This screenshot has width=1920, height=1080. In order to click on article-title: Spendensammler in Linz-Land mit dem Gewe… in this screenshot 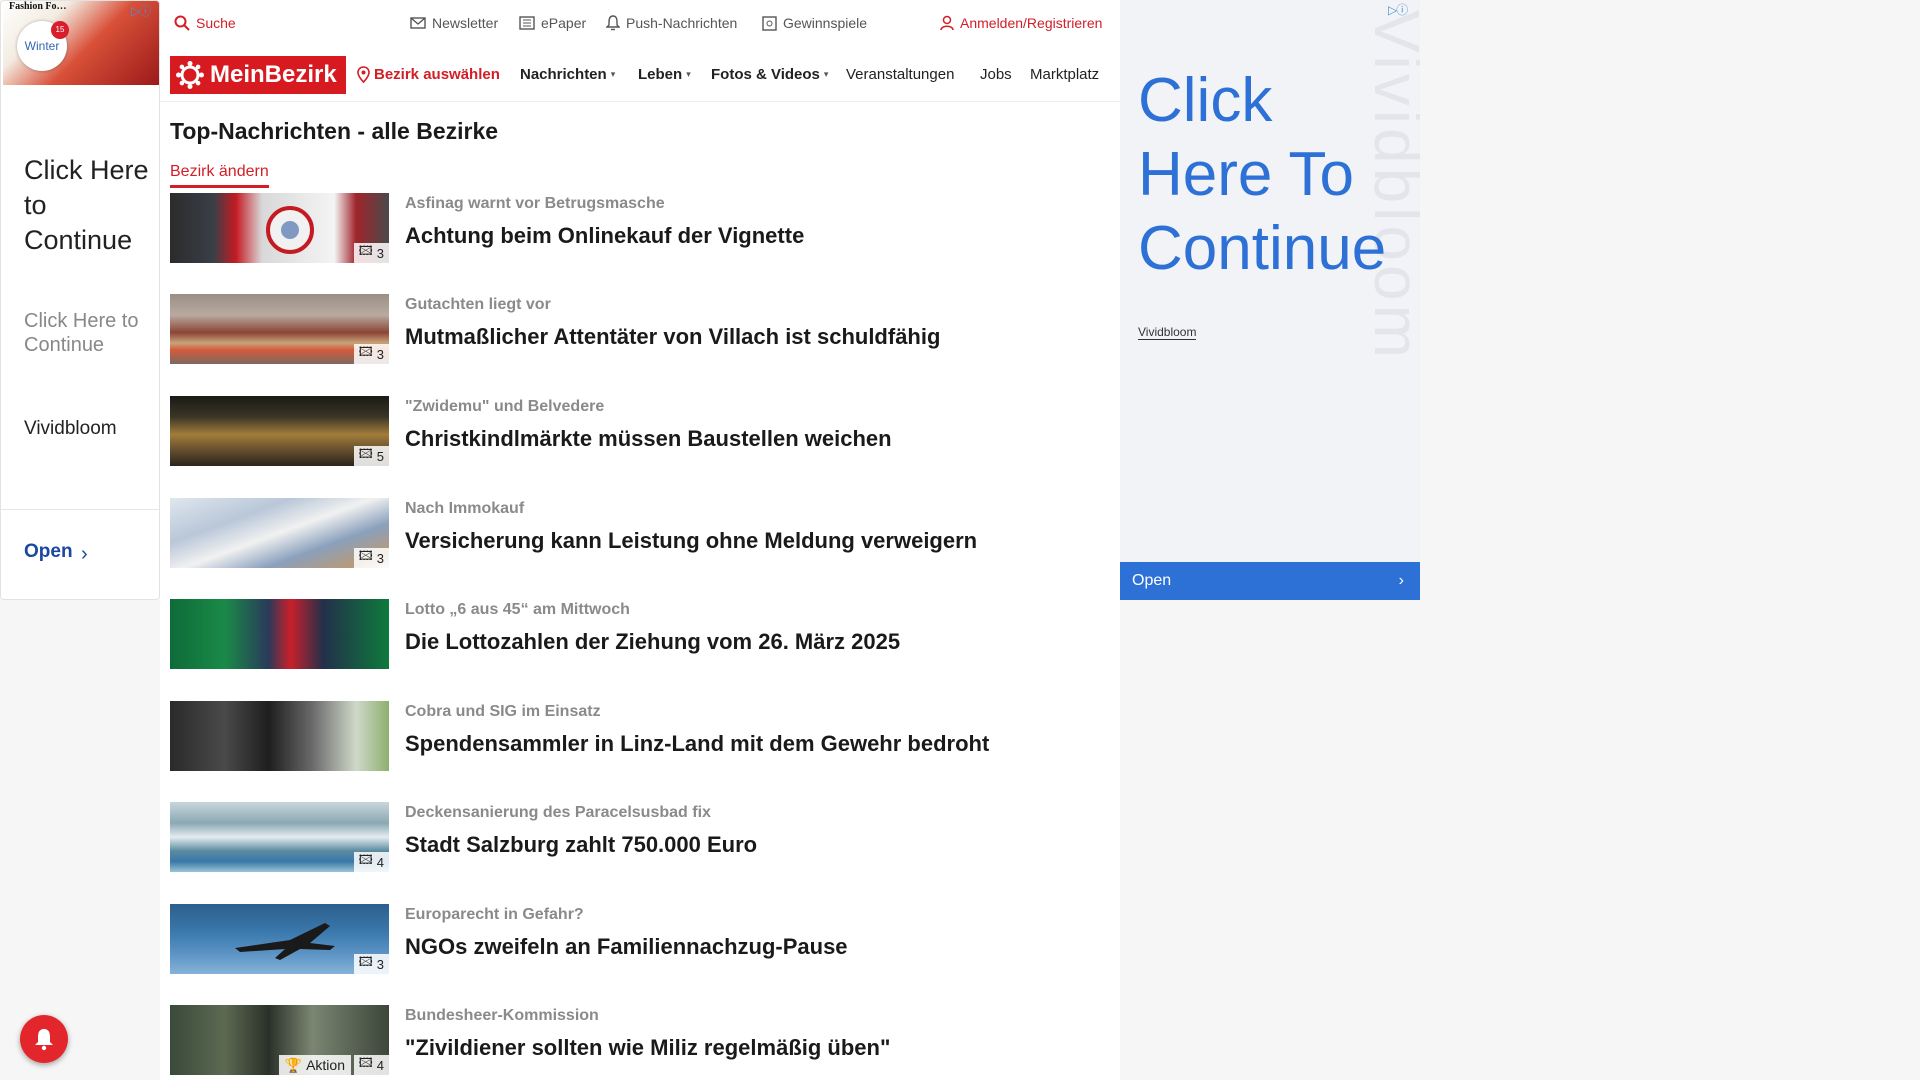, I will do `click(697, 744)`.